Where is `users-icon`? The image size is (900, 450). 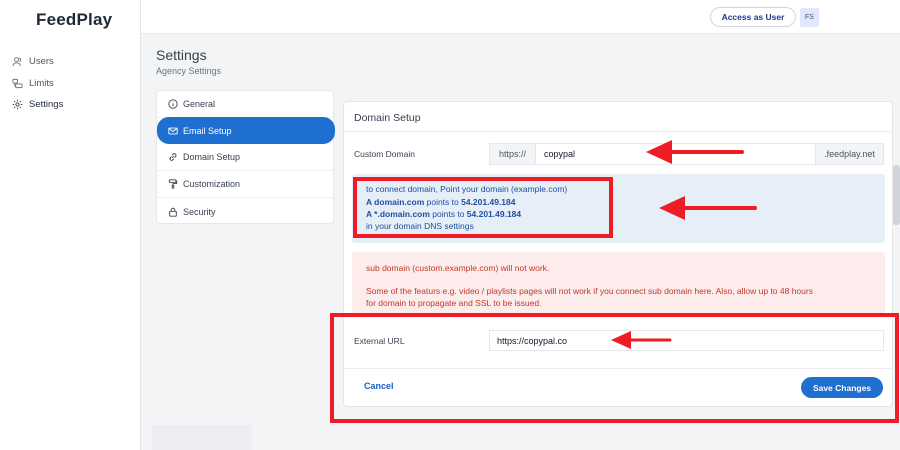
users-icon is located at coordinates (16, 62).